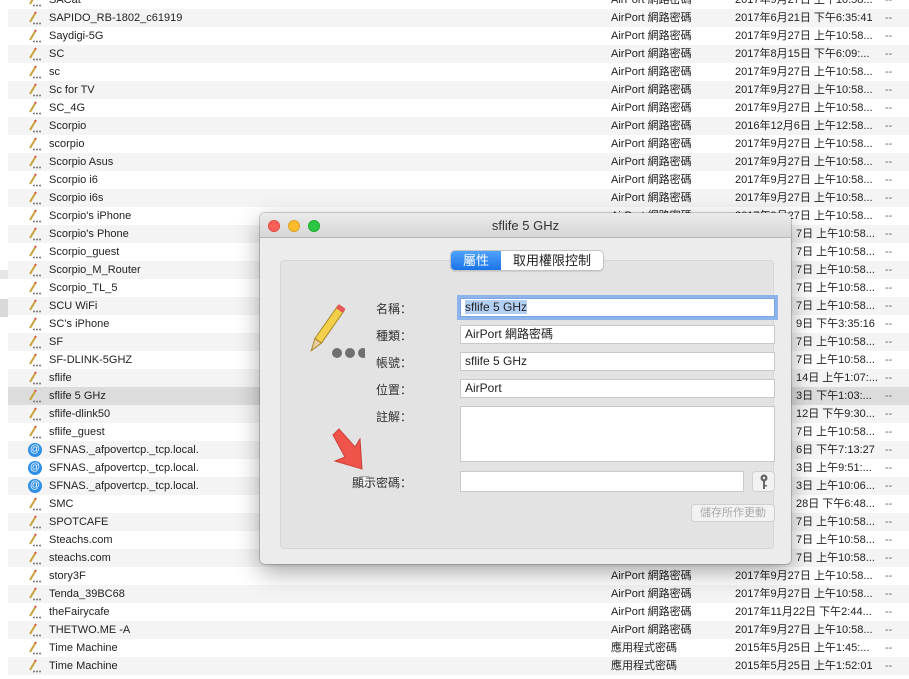 The height and width of the screenshot is (679, 909). Describe the element at coordinates (393, 417) in the screenshot. I see `comments-label: 註解：` at that location.